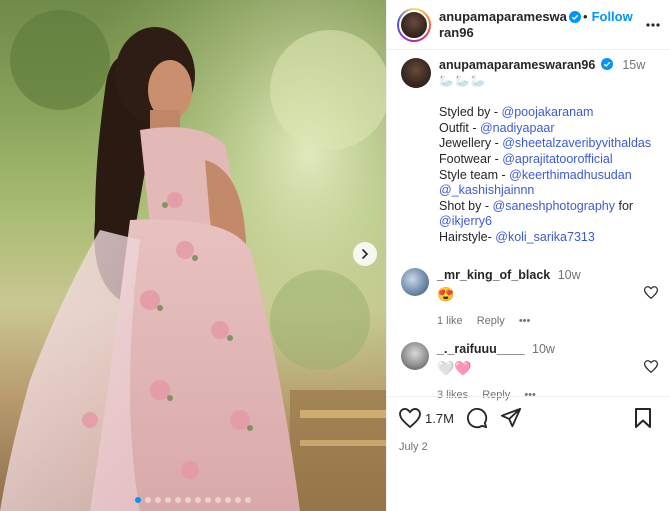  Describe the element at coordinates (454, 368) in the screenshot. I see `comment-text: 🤍🩷` at that location.